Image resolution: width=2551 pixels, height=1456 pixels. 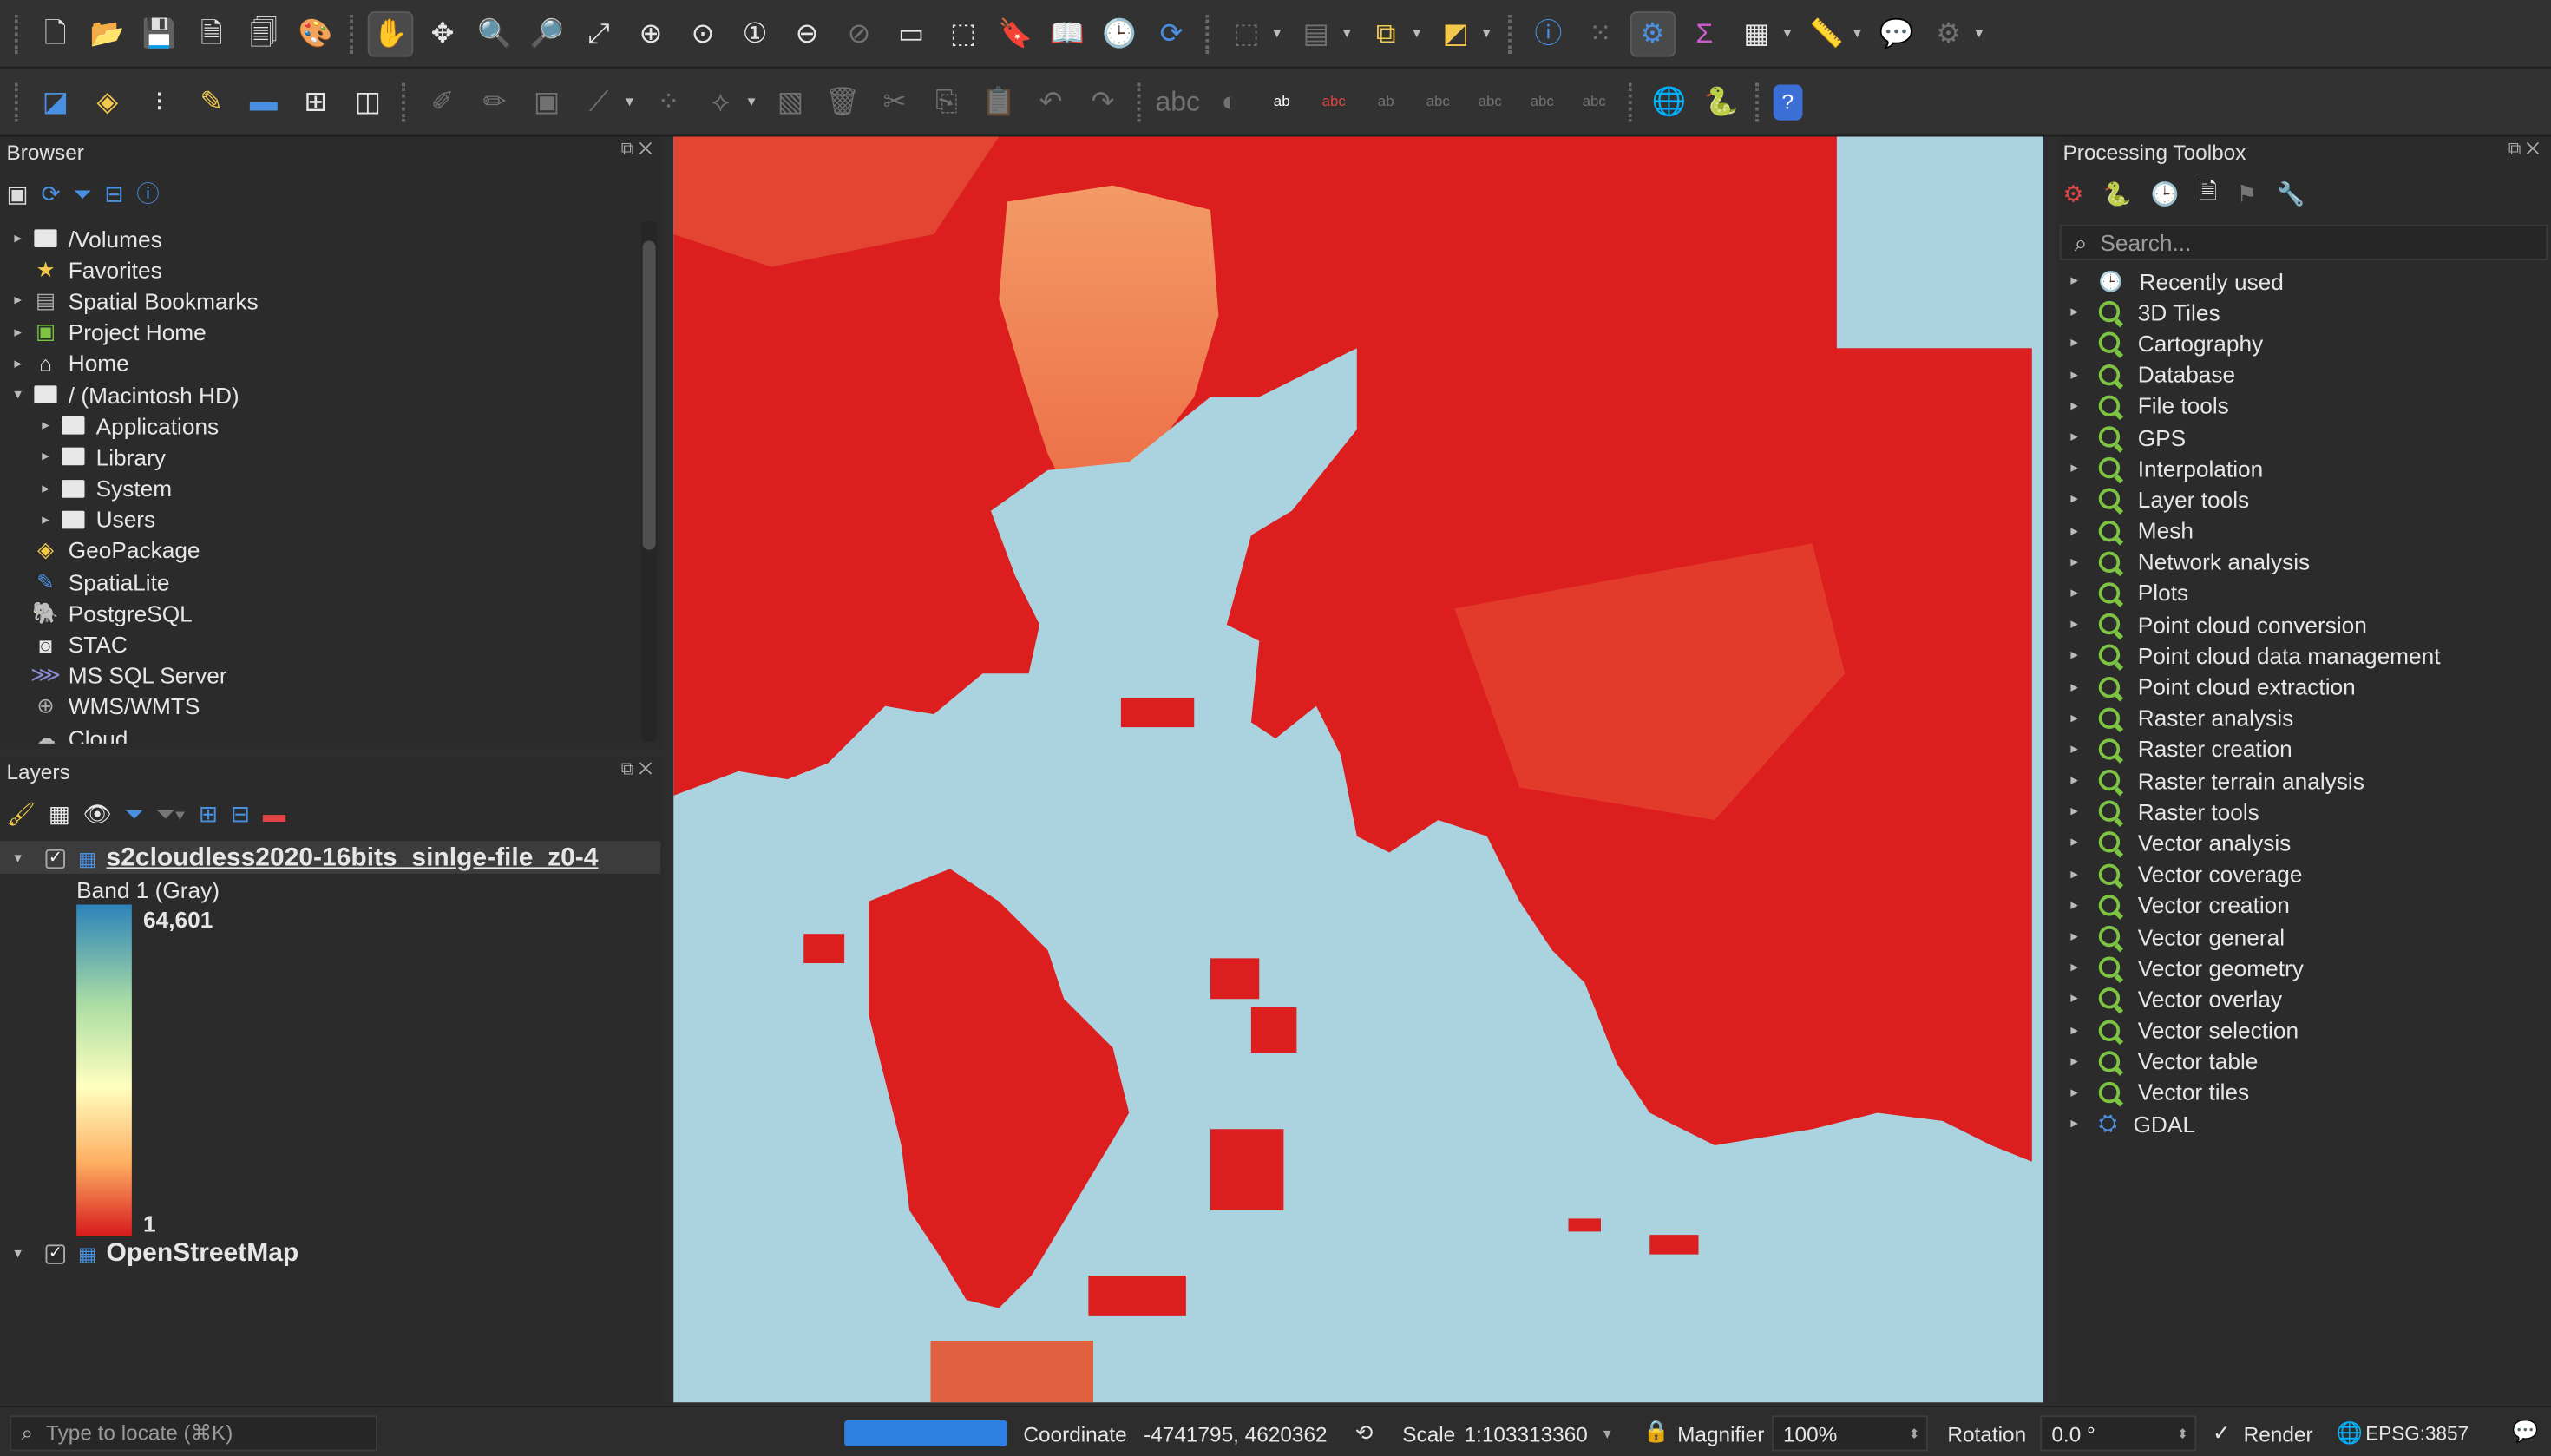 I want to click on toolbox-item: ▸ Cartography, so click(x=2307, y=343).